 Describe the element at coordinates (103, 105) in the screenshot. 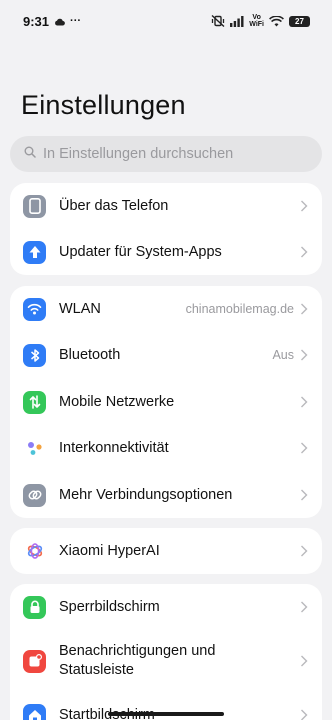

I see `page-title: Einstellungen` at that location.